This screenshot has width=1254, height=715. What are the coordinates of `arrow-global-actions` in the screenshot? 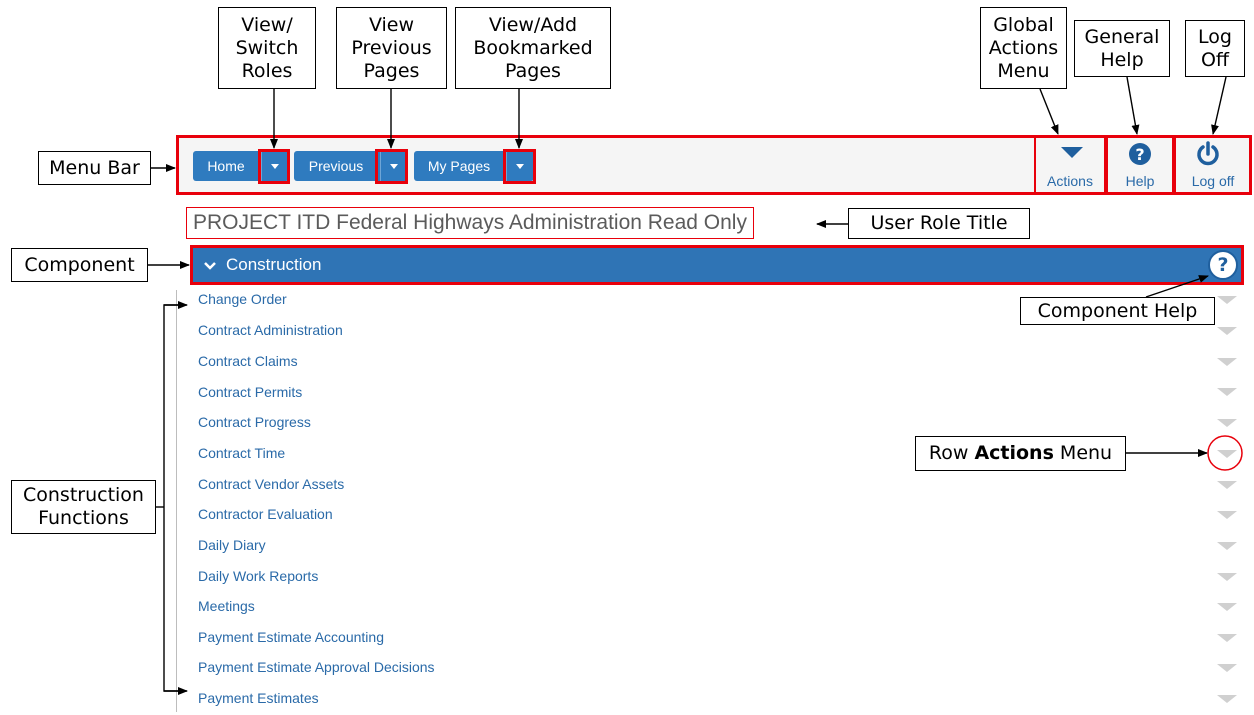 It's located at (1049, 111).